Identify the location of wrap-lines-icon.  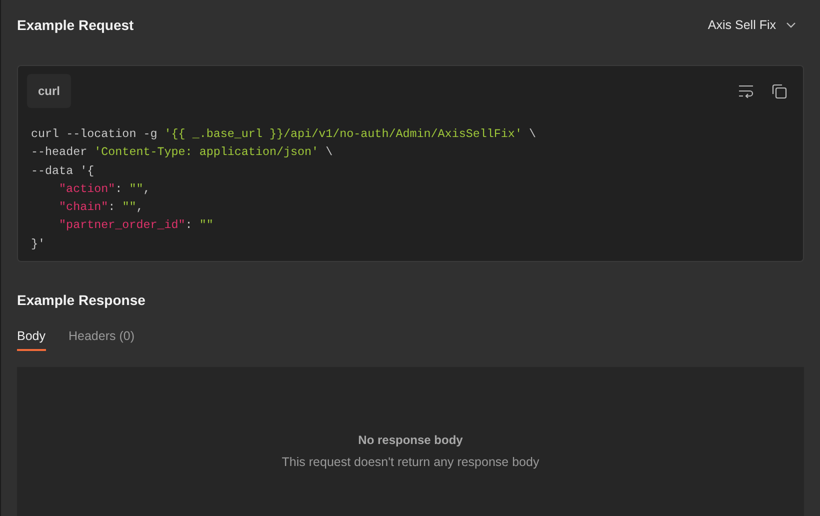
(746, 91).